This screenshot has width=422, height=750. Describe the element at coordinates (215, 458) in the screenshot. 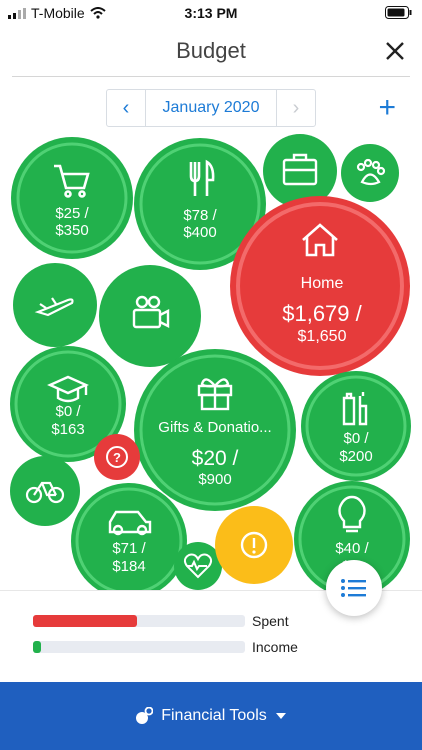

I see `gifts-spent: $20 /` at that location.